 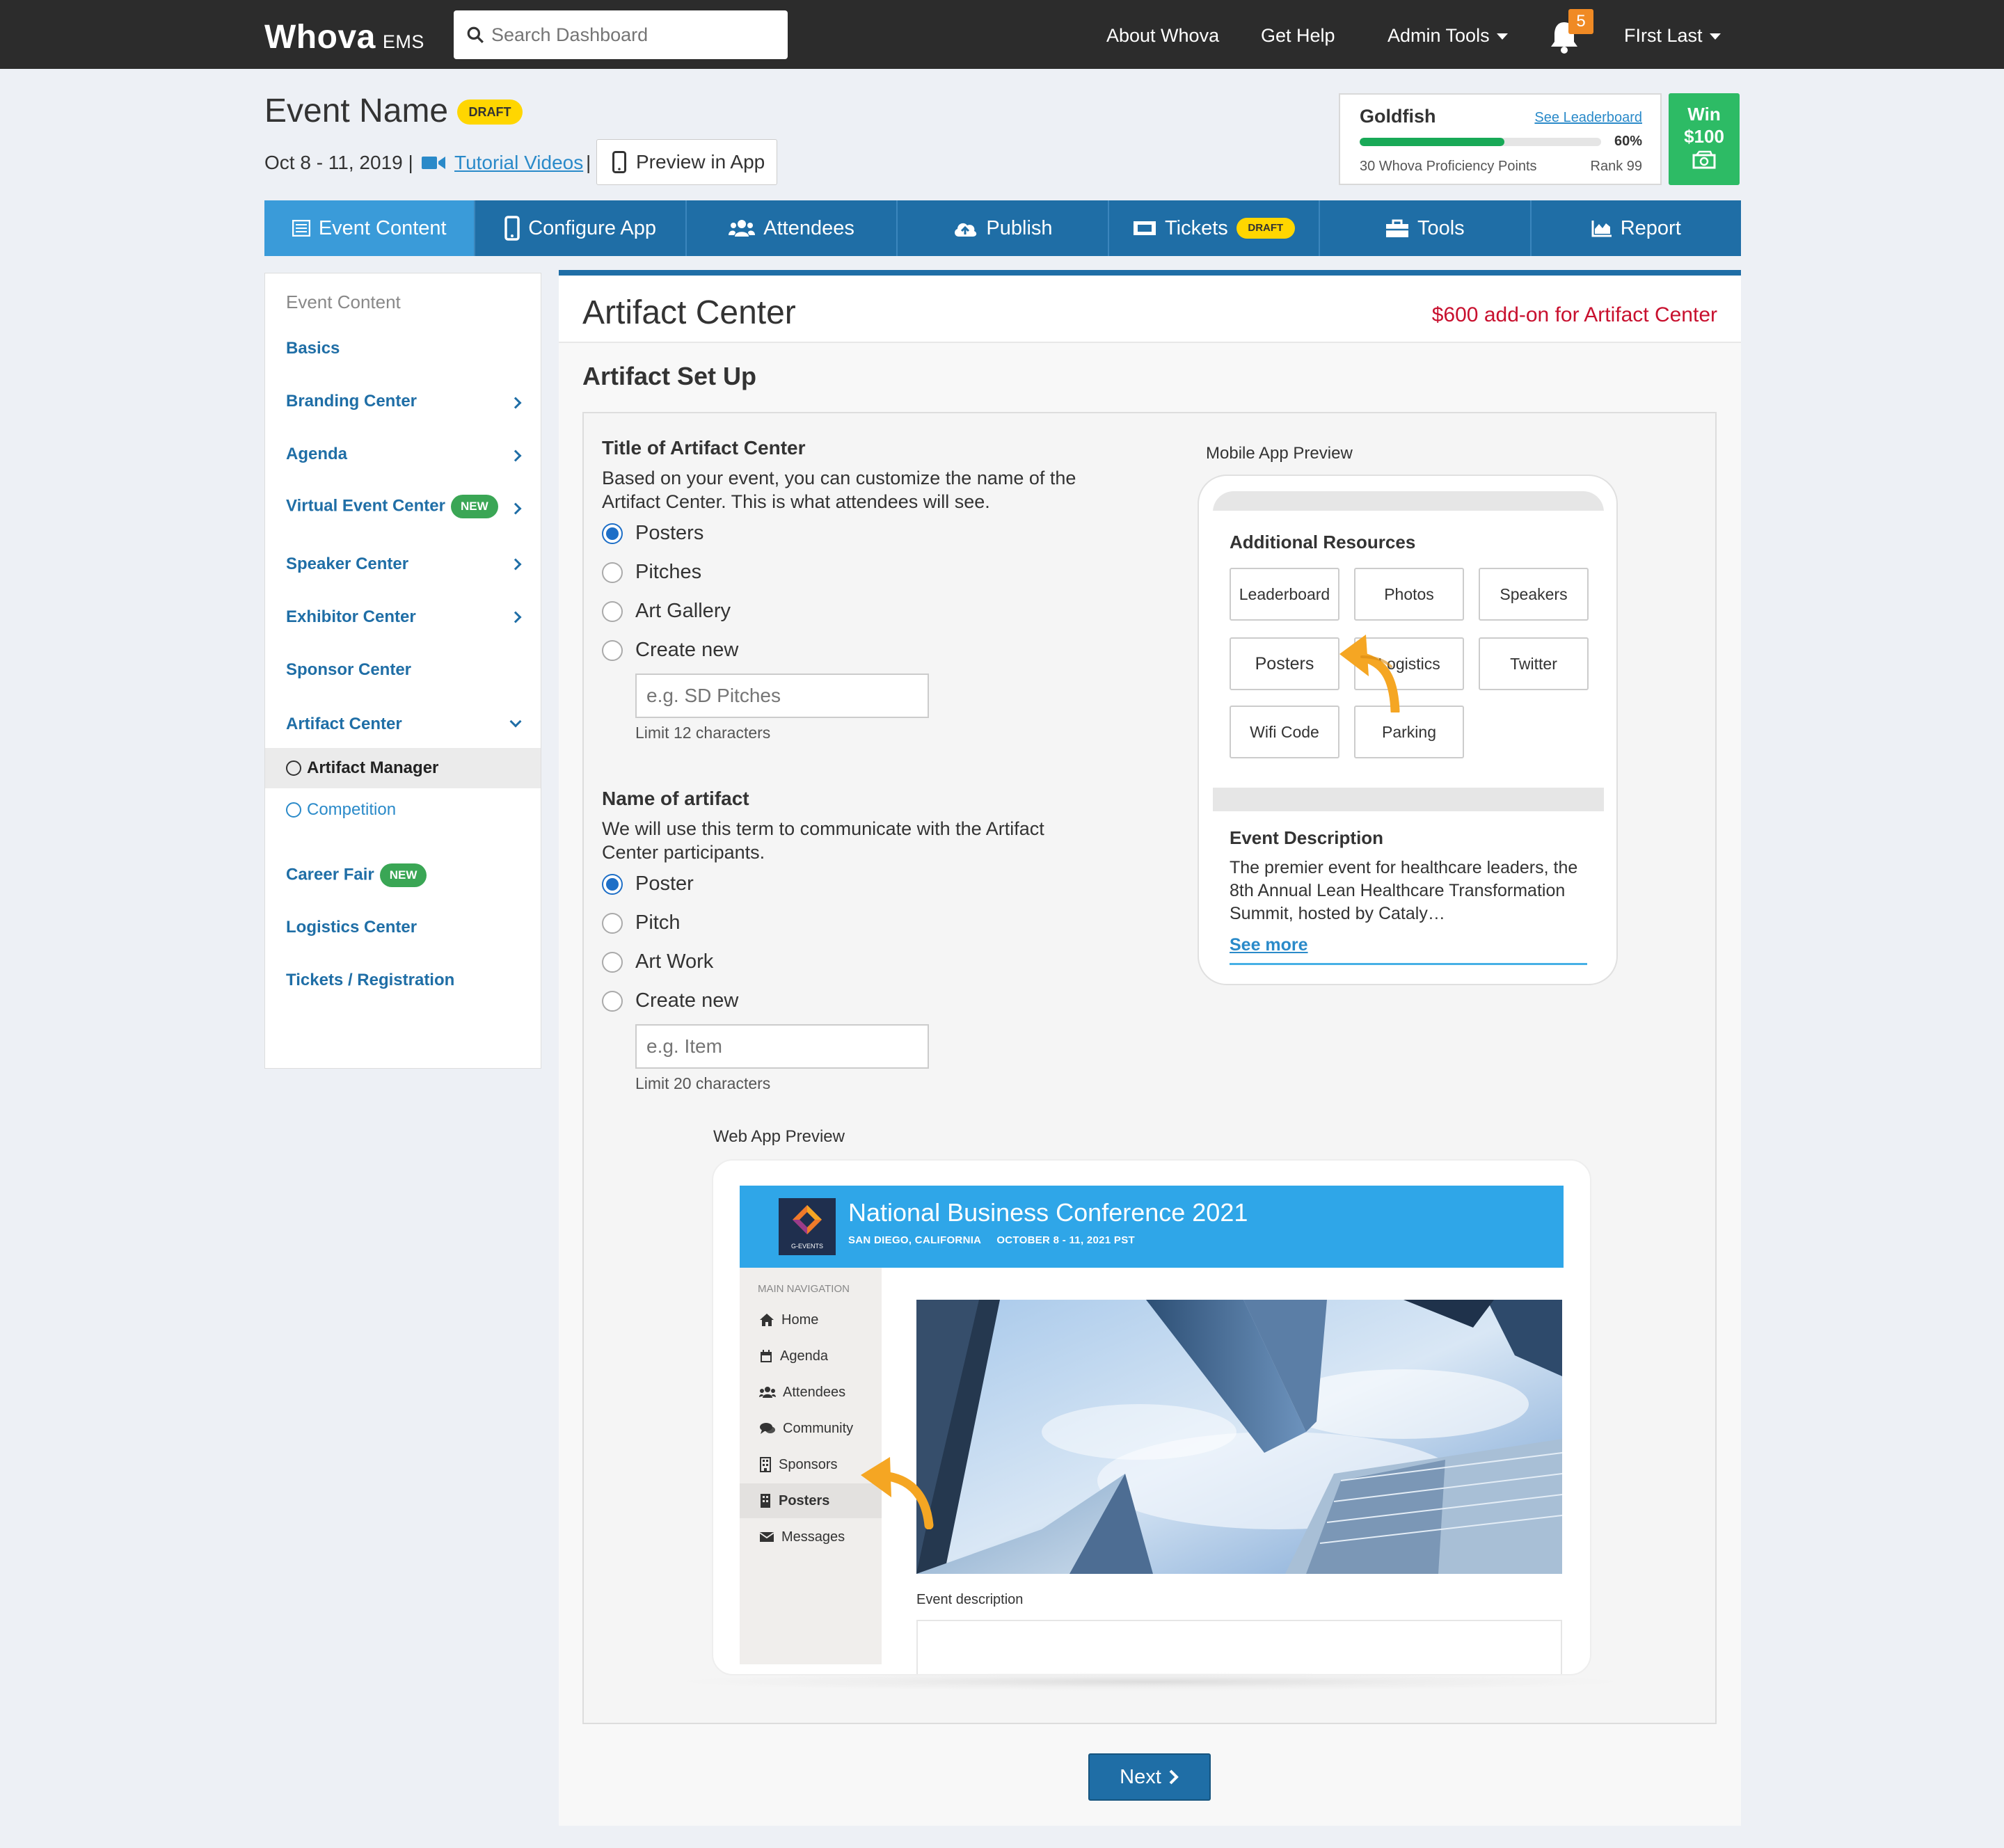 What do you see at coordinates (403, 810) in the screenshot?
I see `sidebar-subitem-competition: Competition` at bounding box center [403, 810].